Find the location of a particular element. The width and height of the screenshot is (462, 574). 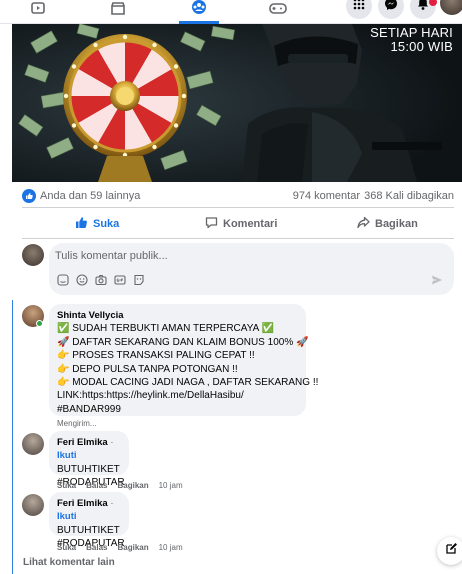

tab-groups is located at coordinates (199, 12).